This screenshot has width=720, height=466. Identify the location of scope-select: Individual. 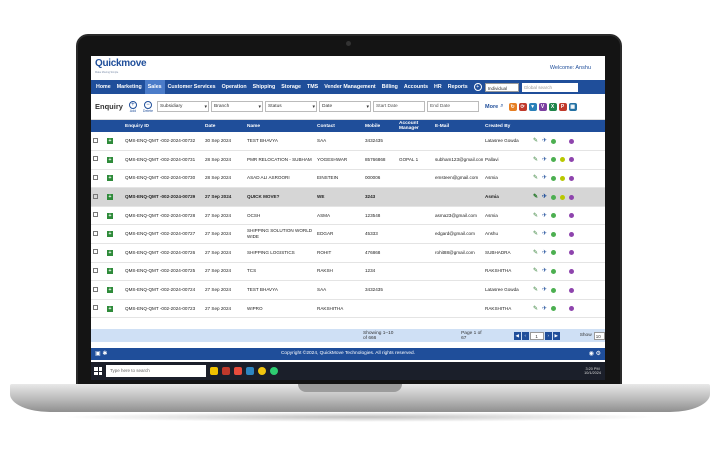
(501, 87).